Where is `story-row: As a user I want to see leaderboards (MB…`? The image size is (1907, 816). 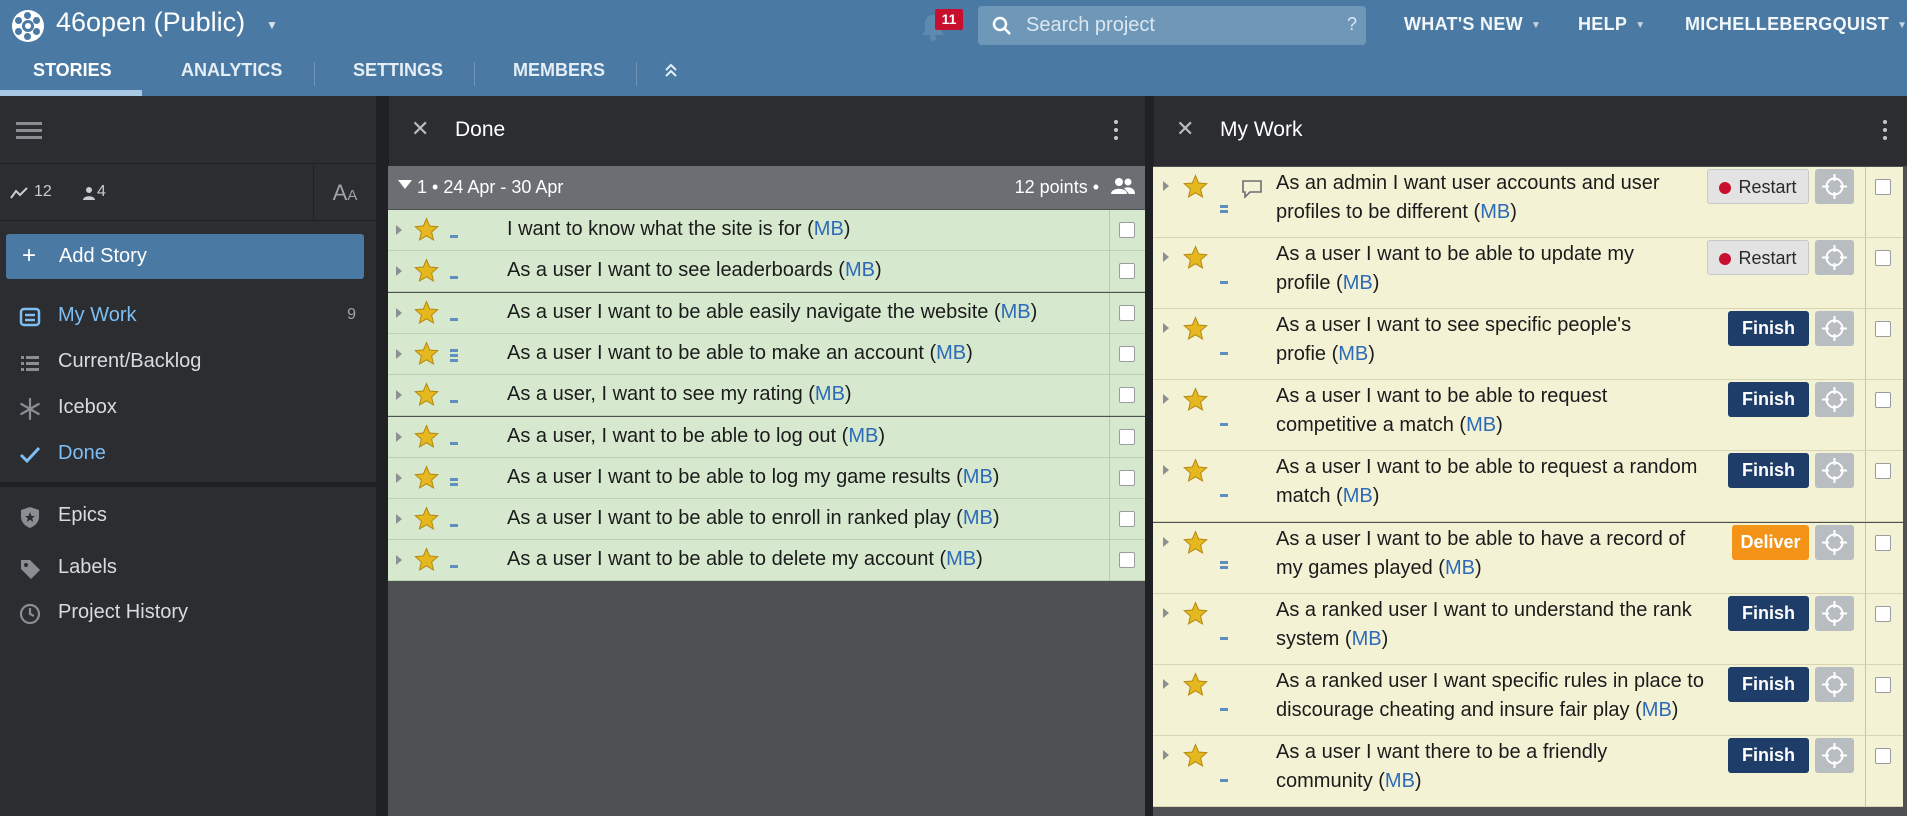 story-row: As a user I want to see leaderboards (MB… is located at coordinates (766, 272).